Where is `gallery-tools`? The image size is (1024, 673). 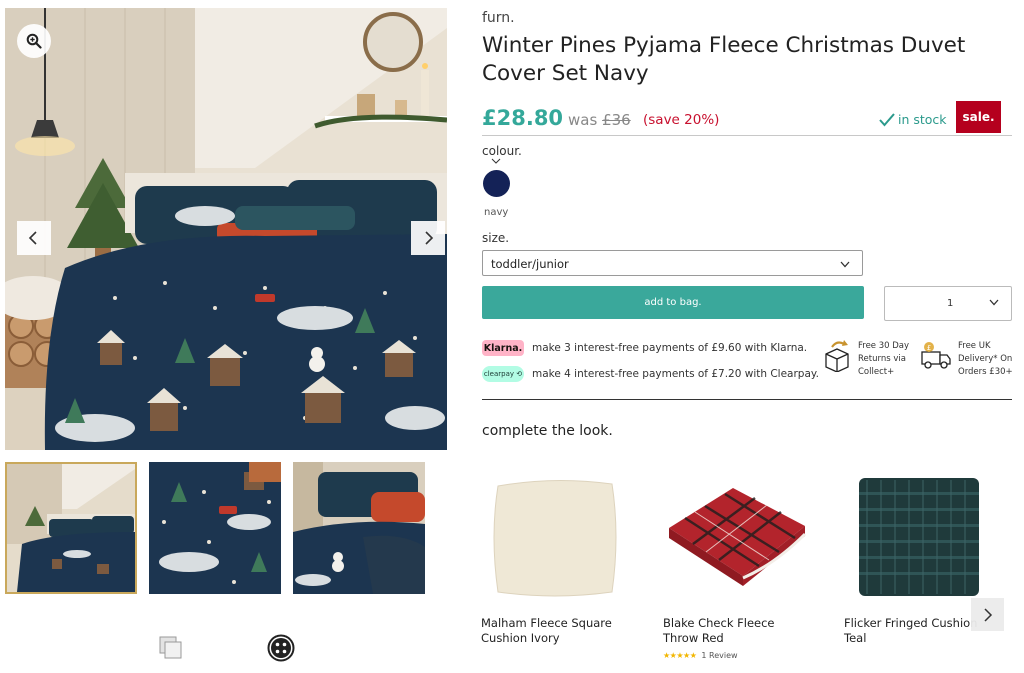 gallery-tools is located at coordinates (226, 649).